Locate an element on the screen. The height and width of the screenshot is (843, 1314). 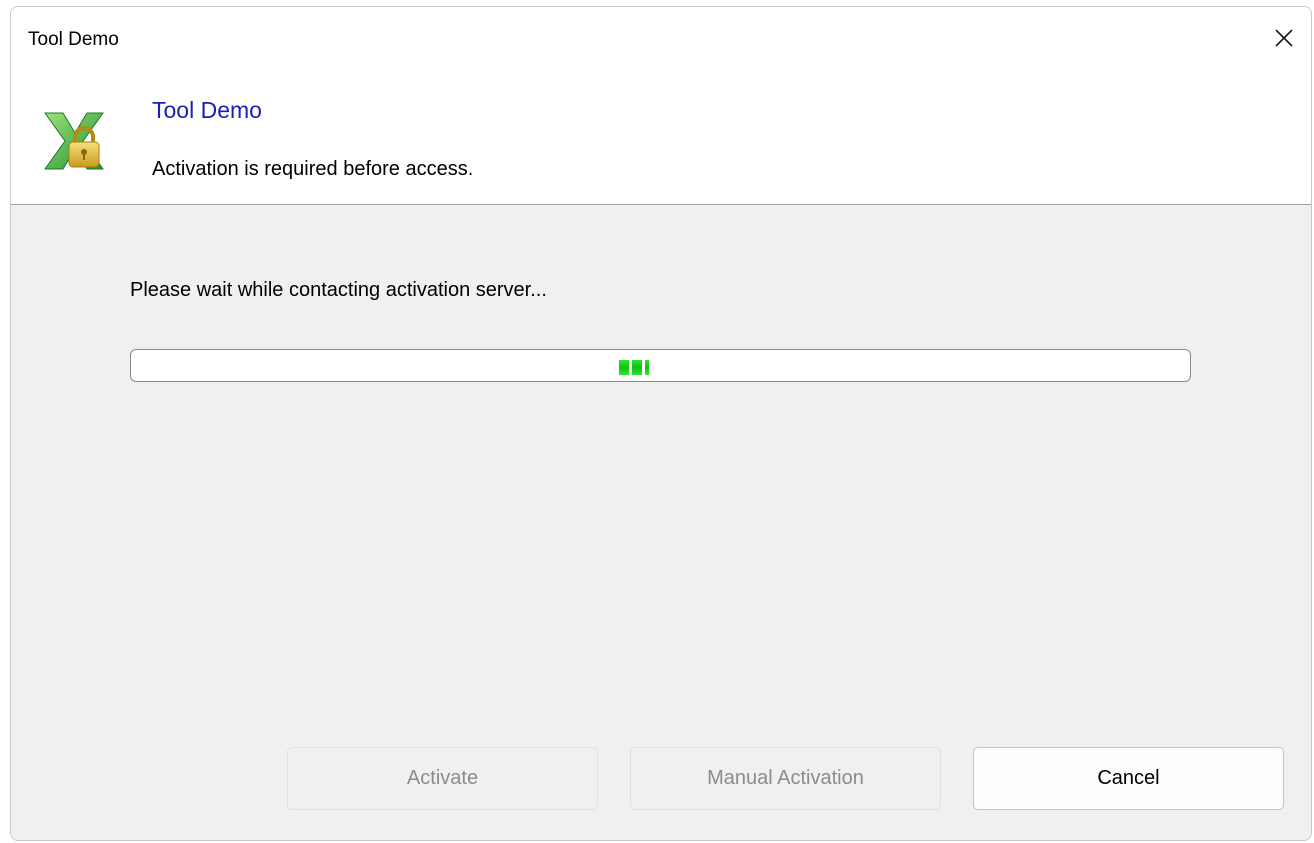
manual-activation-button: Manual Activation is located at coordinates (785, 778).